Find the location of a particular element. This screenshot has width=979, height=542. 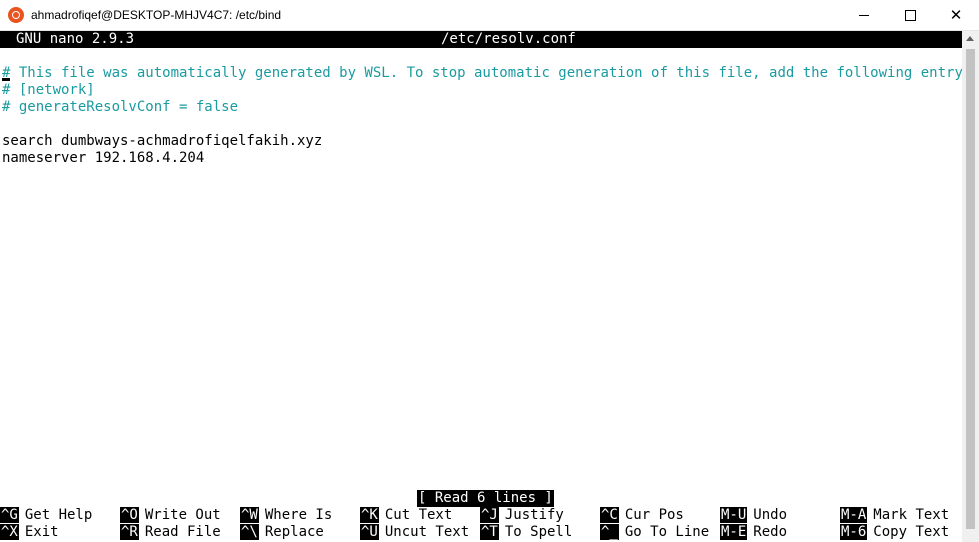

shortcut-key: ^K is located at coordinates (369, 515).